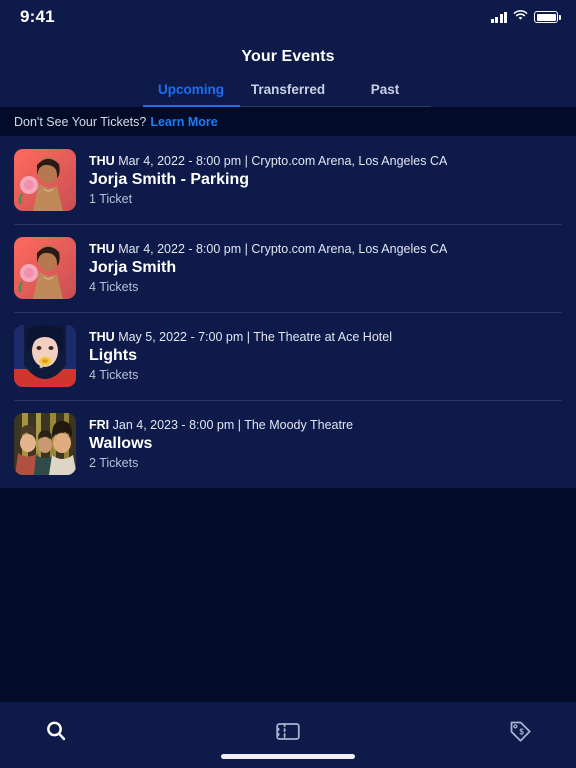 This screenshot has height=768, width=576. I want to click on missing-tickets-banner: Don't See Your Tickets? Learn More, so click(288, 121).